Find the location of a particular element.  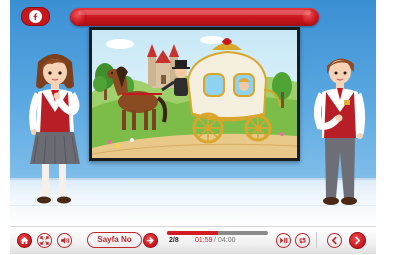

volume-icon is located at coordinates (64, 240).